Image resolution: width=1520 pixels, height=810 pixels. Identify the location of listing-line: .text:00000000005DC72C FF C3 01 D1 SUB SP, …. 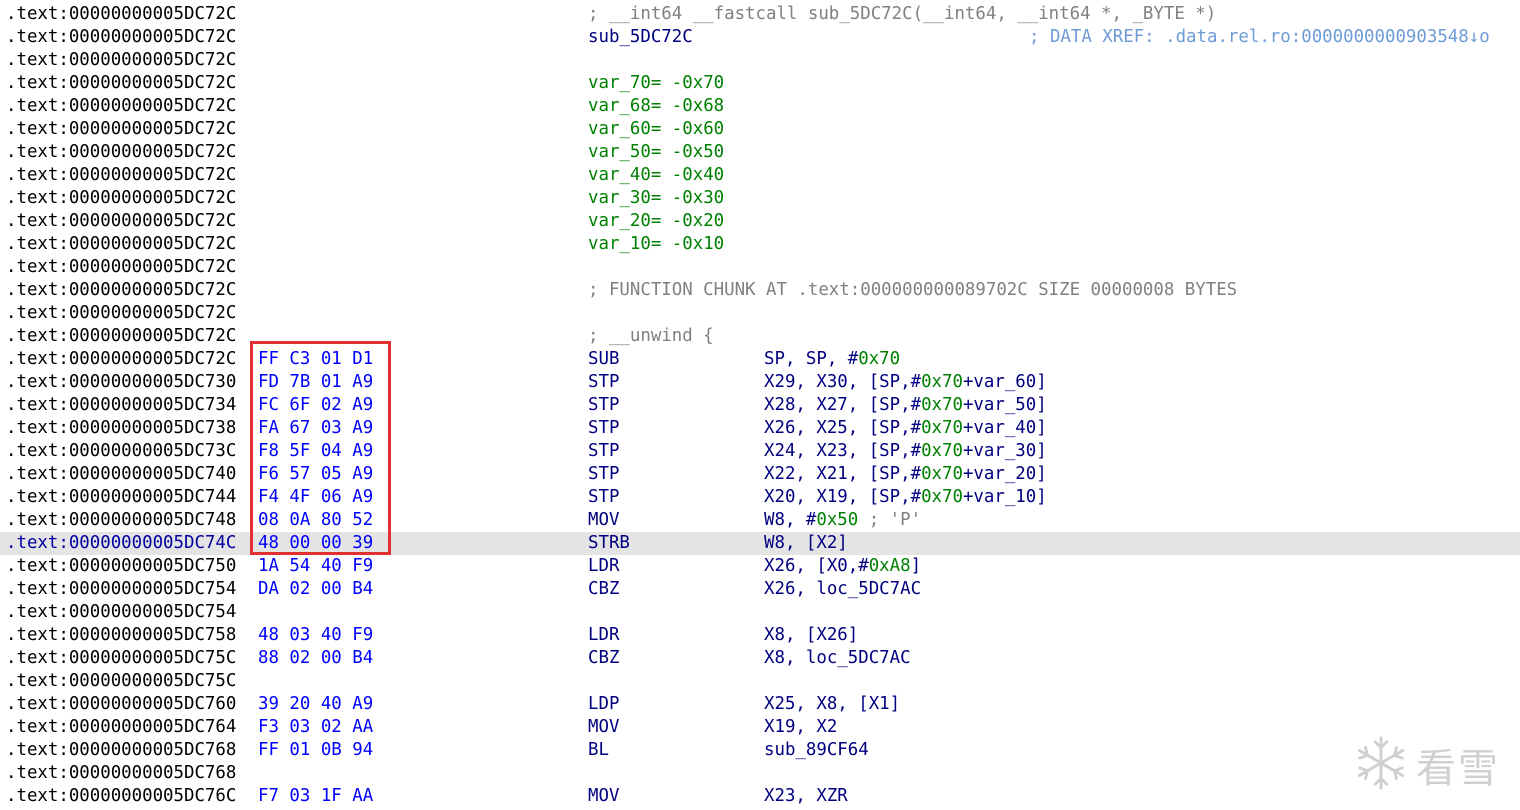
(760, 359).